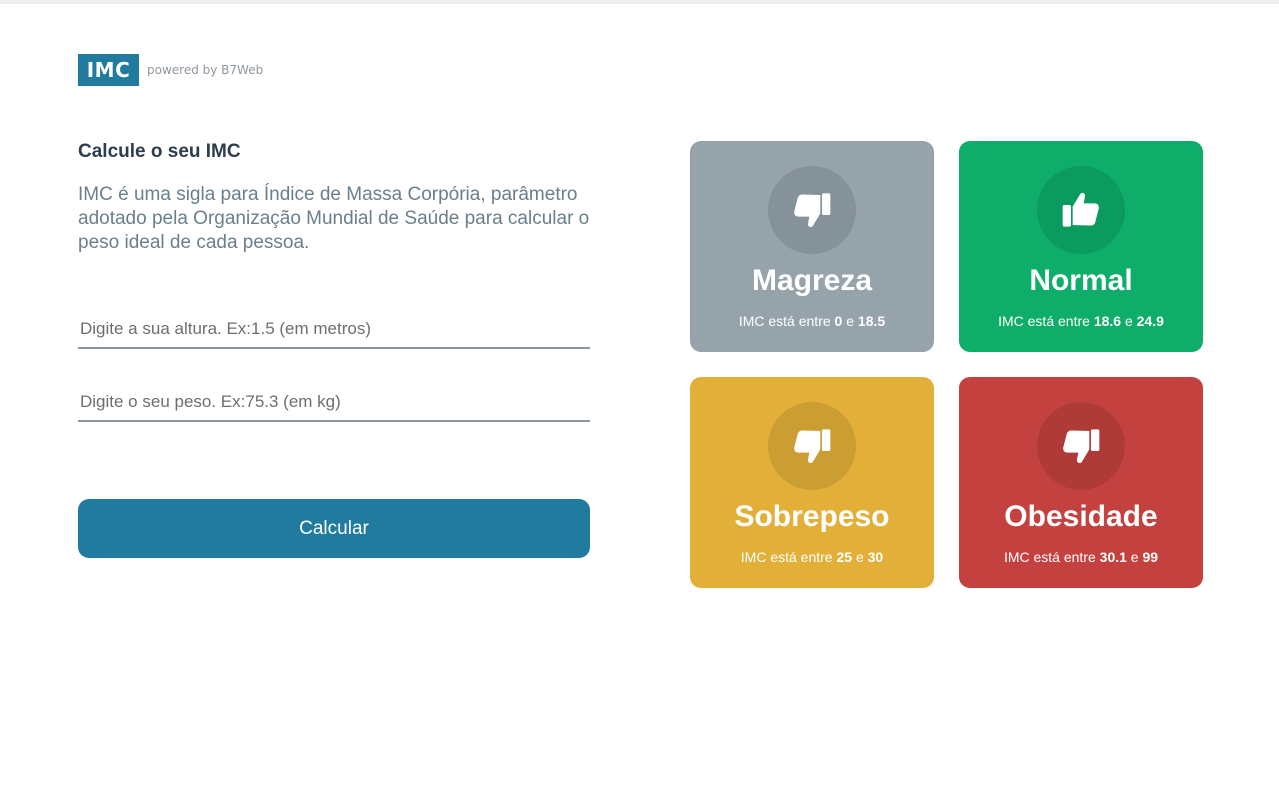 The height and width of the screenshot is (790, 1279). Describe the element at coordinates (1081, 516) in the screenshot. I see `level-title: Obesidade` at that location.